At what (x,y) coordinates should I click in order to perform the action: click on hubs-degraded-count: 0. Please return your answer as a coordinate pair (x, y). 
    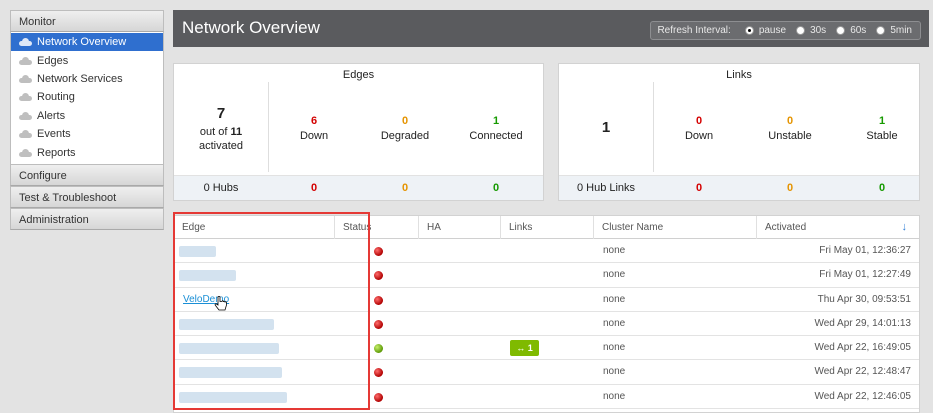
    Looking at the image, I should click on (405, 188).